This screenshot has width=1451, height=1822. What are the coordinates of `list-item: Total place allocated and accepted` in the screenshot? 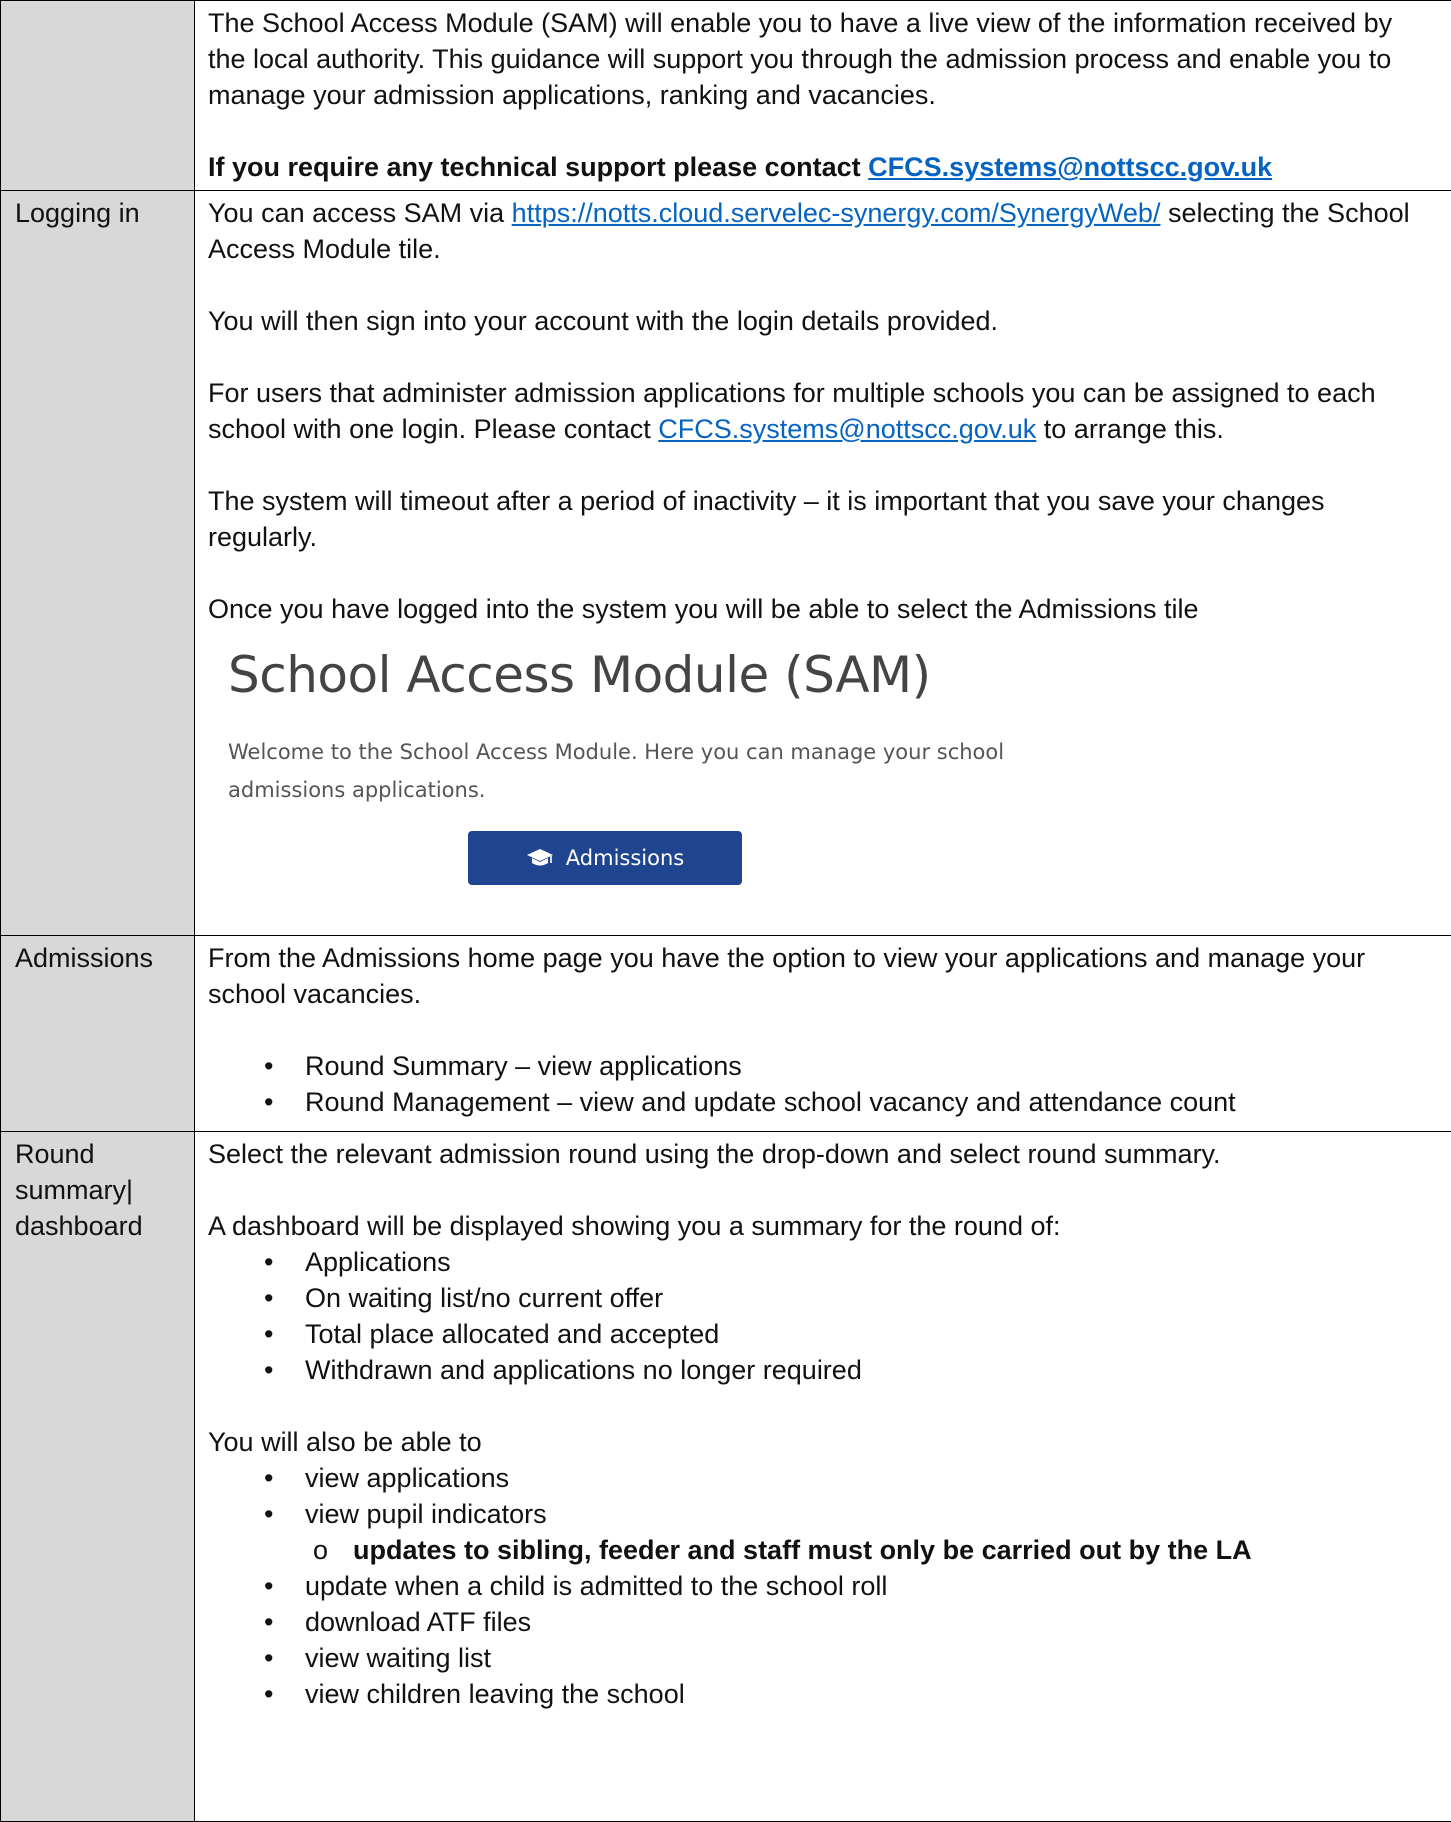 It's located at (822, 1334).